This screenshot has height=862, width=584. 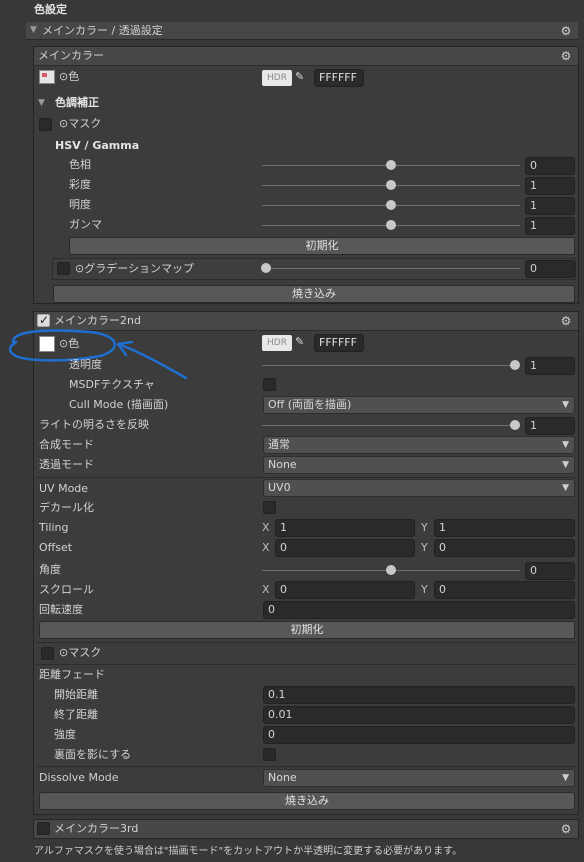 What do you see at coordinates (550, 206) in the screenshot?
I see `brightness-value: 1` at bounding box center [550, 206].